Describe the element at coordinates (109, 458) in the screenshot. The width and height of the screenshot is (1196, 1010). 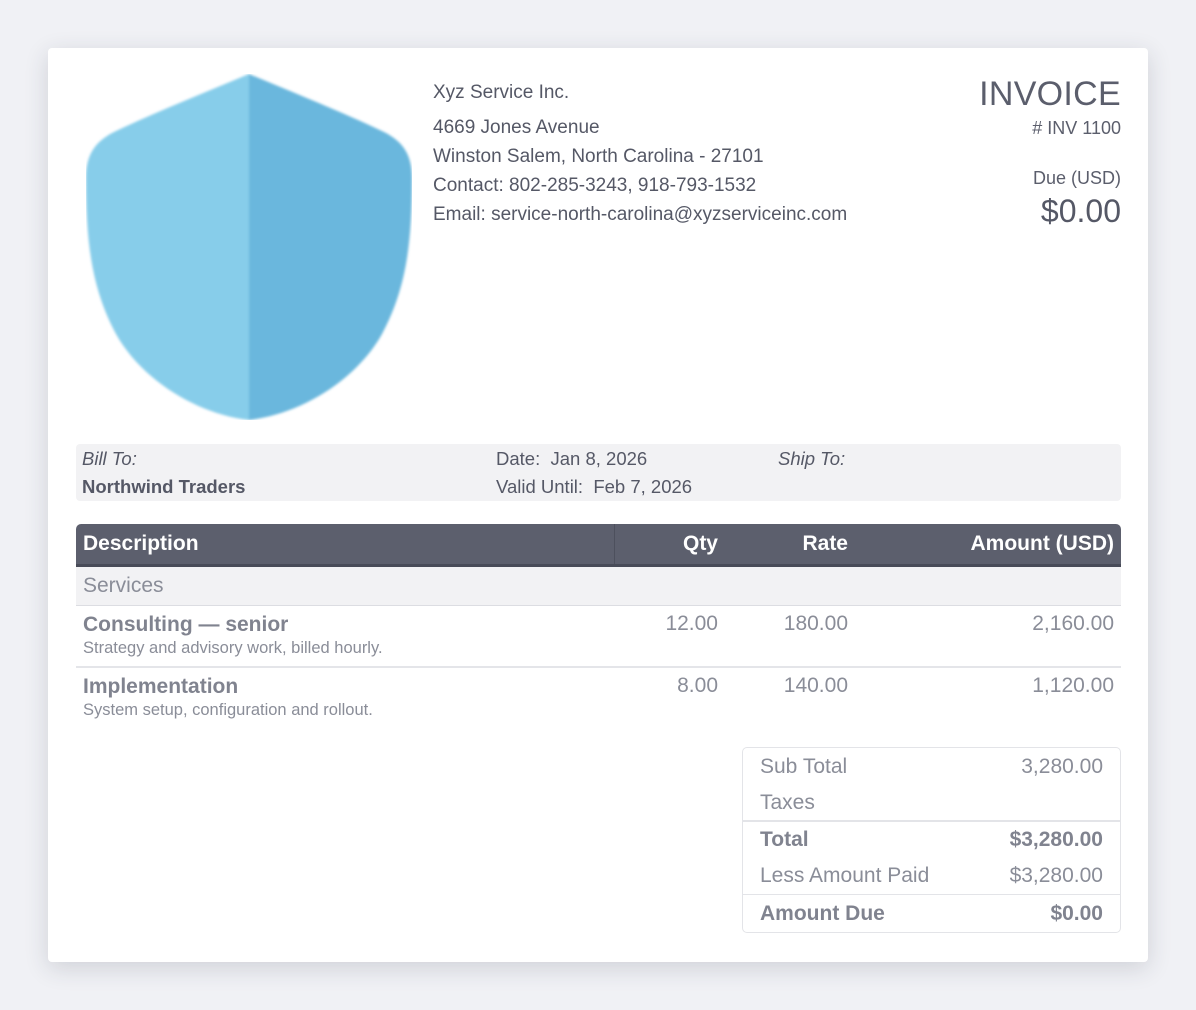
I see `bill-to-label: Bill To:` at that location.